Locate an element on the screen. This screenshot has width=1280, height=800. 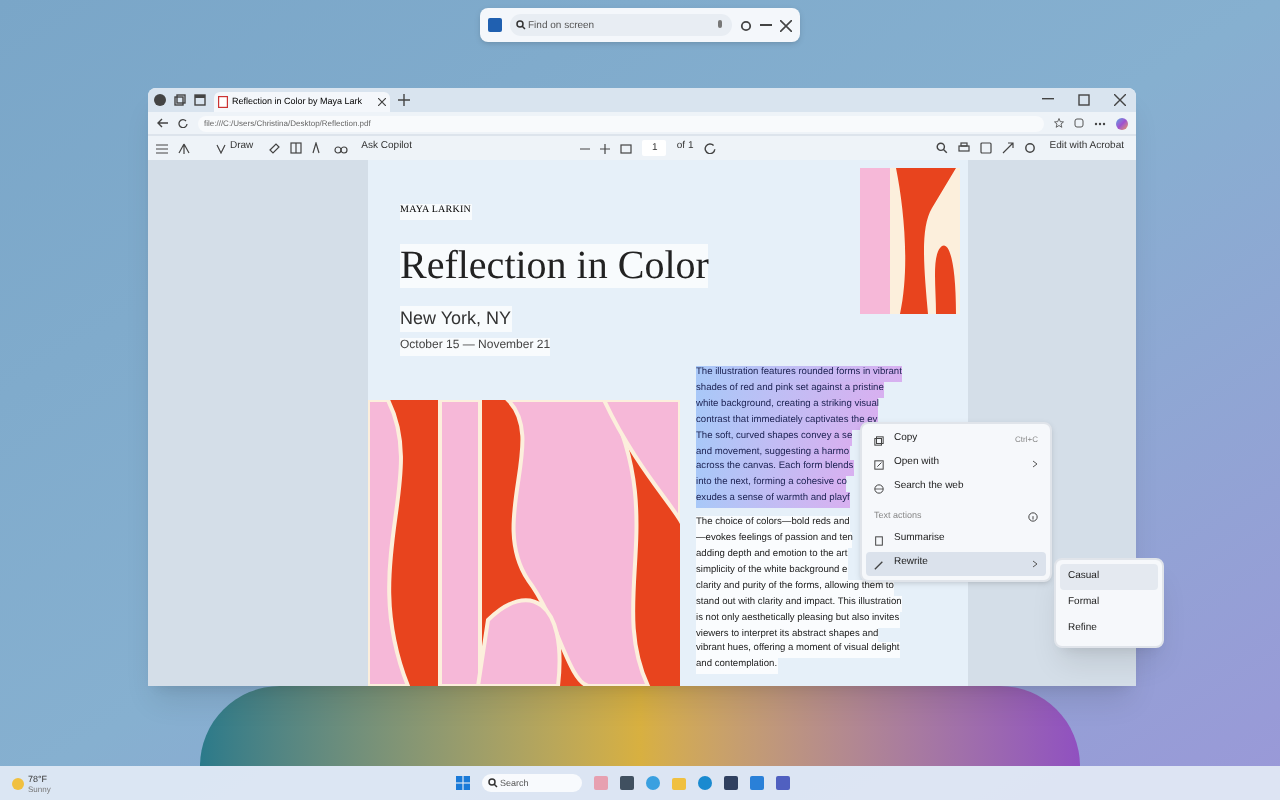
star-icon is located at coordinates (1059, 123).